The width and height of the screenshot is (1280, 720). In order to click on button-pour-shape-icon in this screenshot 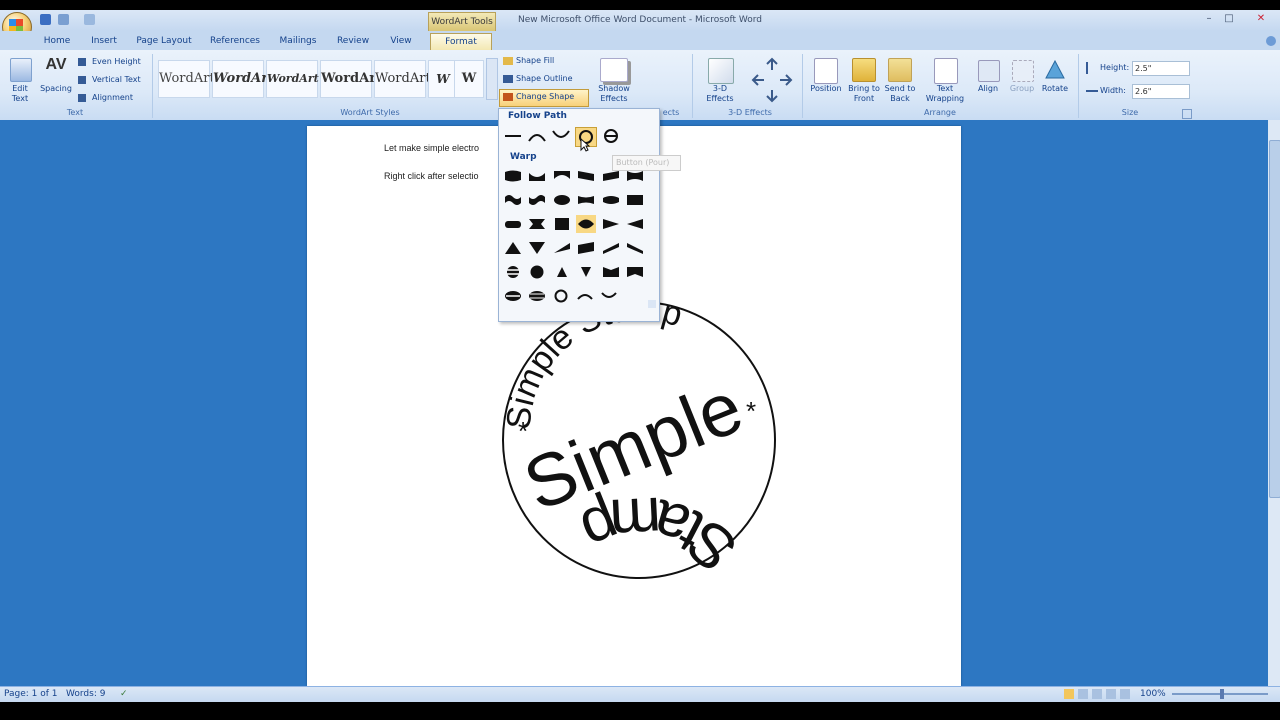, I will do `click(611, 136)`.